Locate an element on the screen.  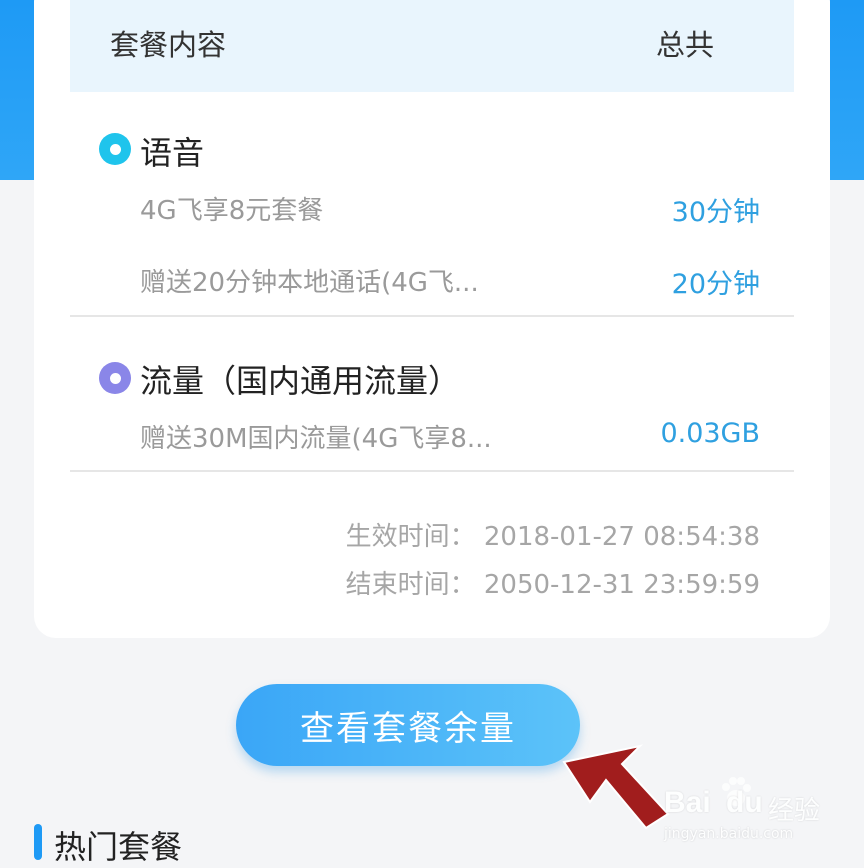
watermark-brand-2: du is located at coordinates (744, 802).